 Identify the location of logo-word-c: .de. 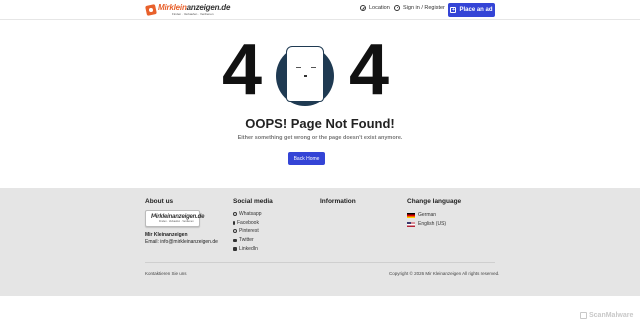
(225, 7).